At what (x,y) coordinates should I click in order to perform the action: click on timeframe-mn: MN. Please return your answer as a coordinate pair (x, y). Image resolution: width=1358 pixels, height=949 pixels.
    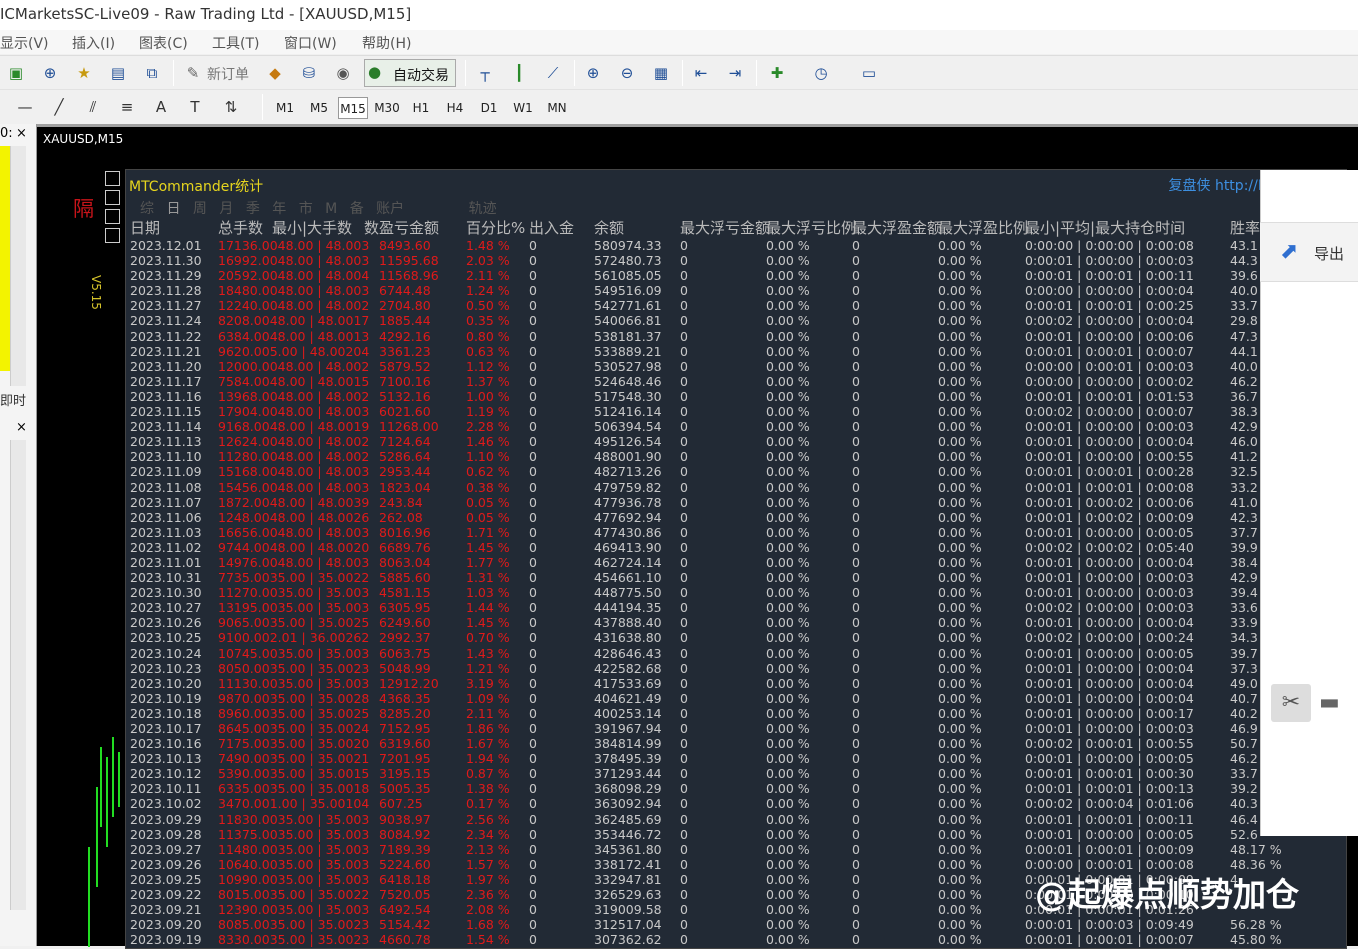
    Looking at the image, I should click on (557, 108).